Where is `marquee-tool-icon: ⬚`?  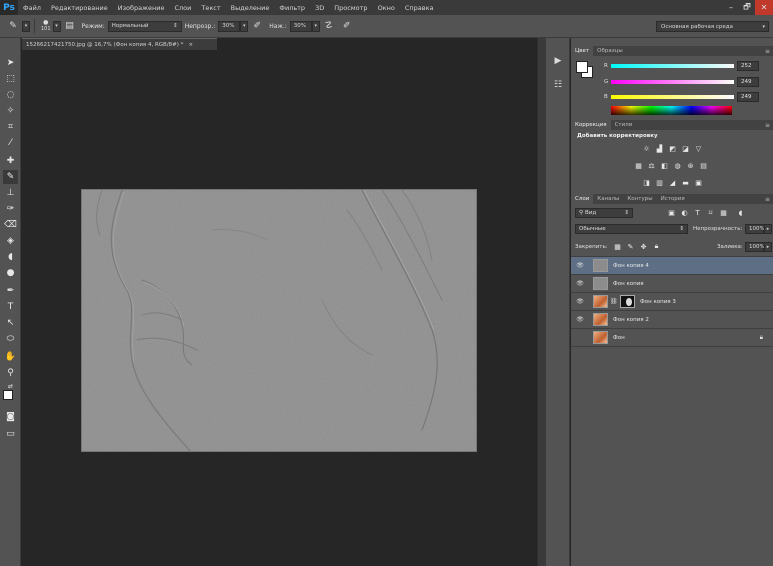 marquee-tool-icon: ⬚ is located at coordinates (10, 79).